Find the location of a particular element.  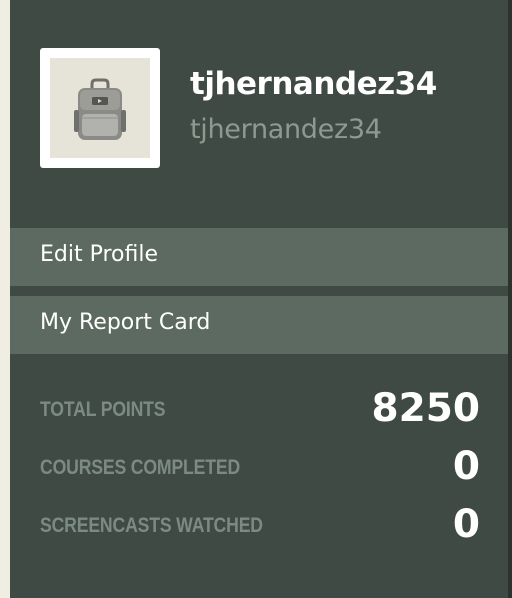

my-report-card-label: My Report Card is located at coordinates (125, 322).